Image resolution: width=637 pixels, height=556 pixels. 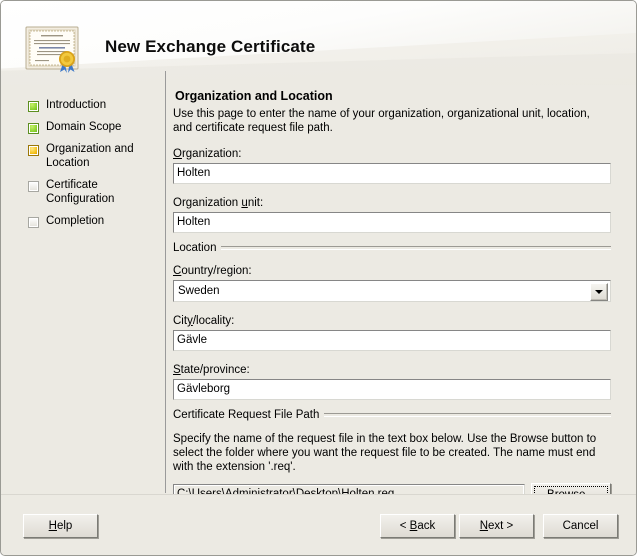 I want to click on organization-input: Holten, so click(x=392, y=173).